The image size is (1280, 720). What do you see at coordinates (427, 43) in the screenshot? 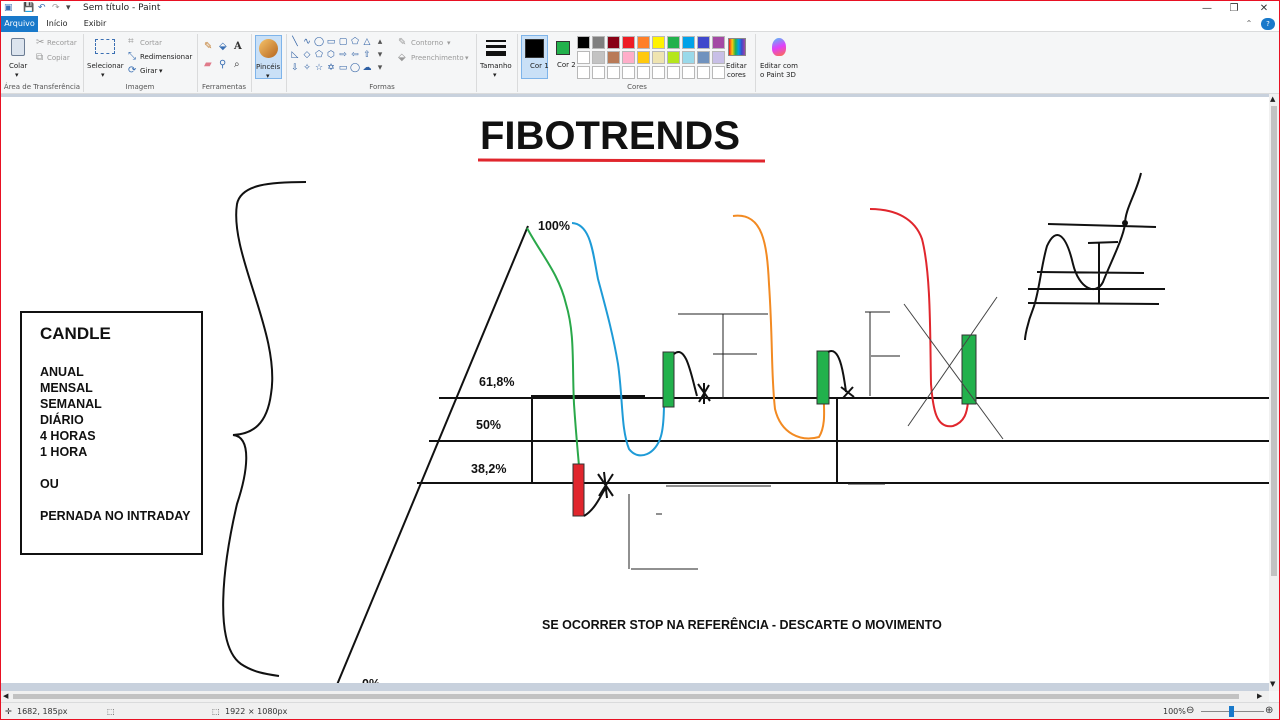
I see `outline-button: Contorno` at bounding box center [427, 43].